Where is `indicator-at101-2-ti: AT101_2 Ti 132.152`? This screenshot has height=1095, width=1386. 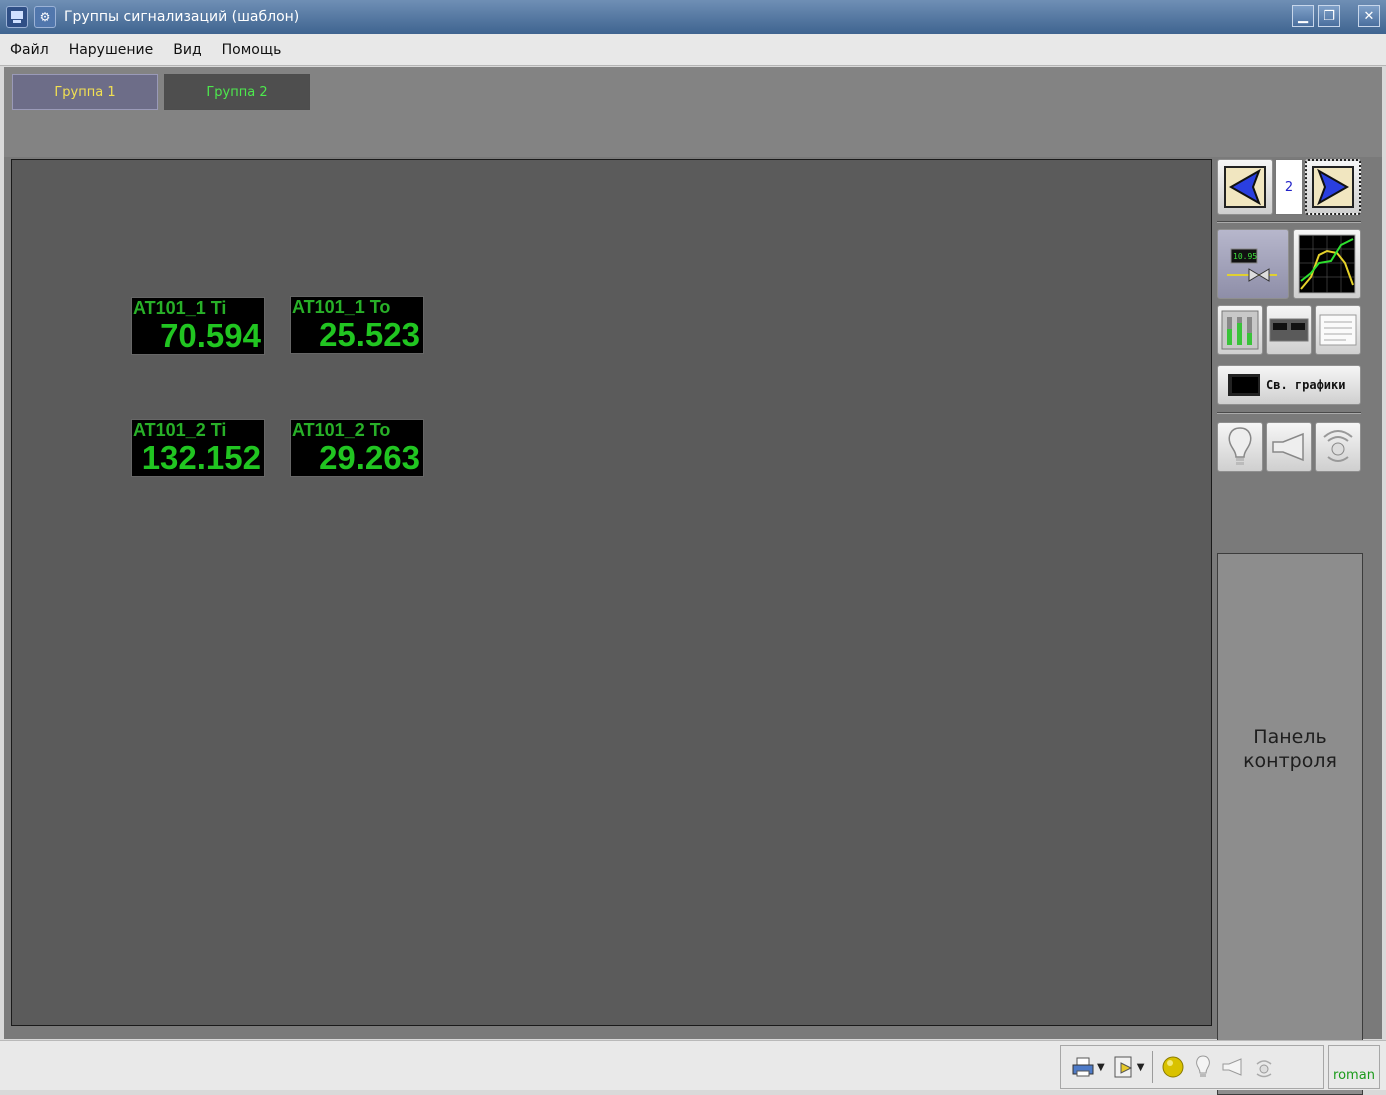 indicator-at101-2-ti: AT101_2 Ti 132.152 is located at coordinates (198, 448).